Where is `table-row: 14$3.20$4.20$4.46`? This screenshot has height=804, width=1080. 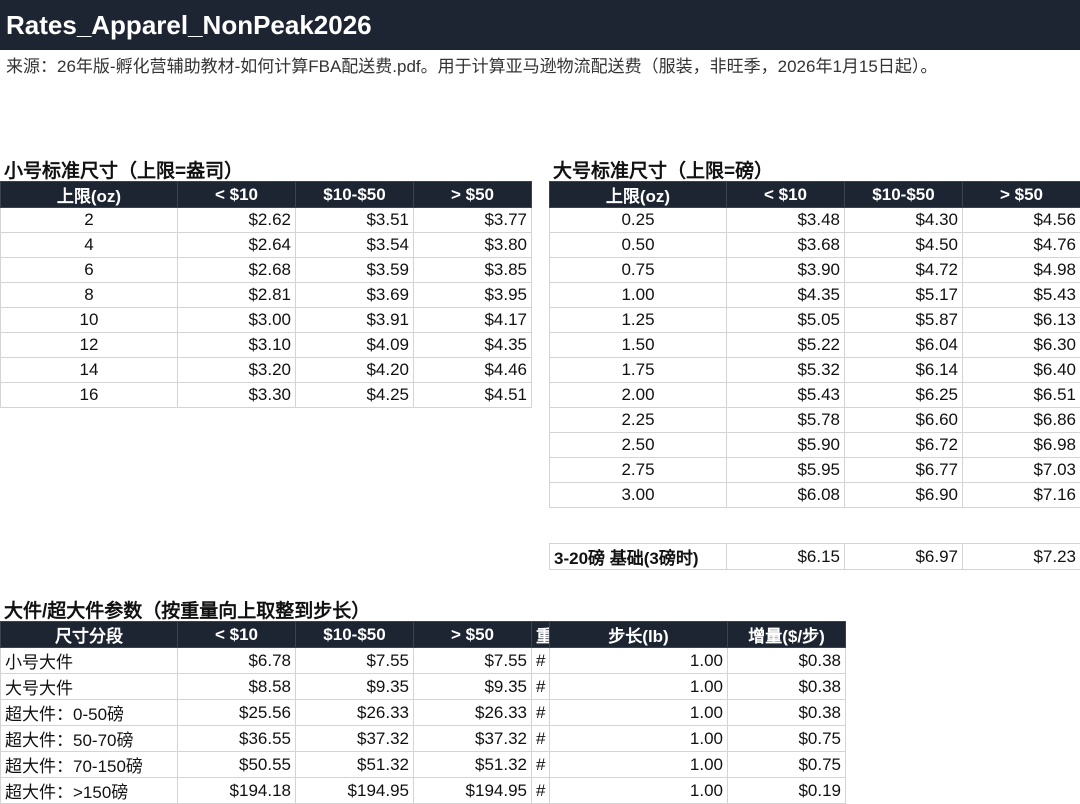 table-row: 14$3.20$4.20$4.46 is located at coordinates (266, 370).